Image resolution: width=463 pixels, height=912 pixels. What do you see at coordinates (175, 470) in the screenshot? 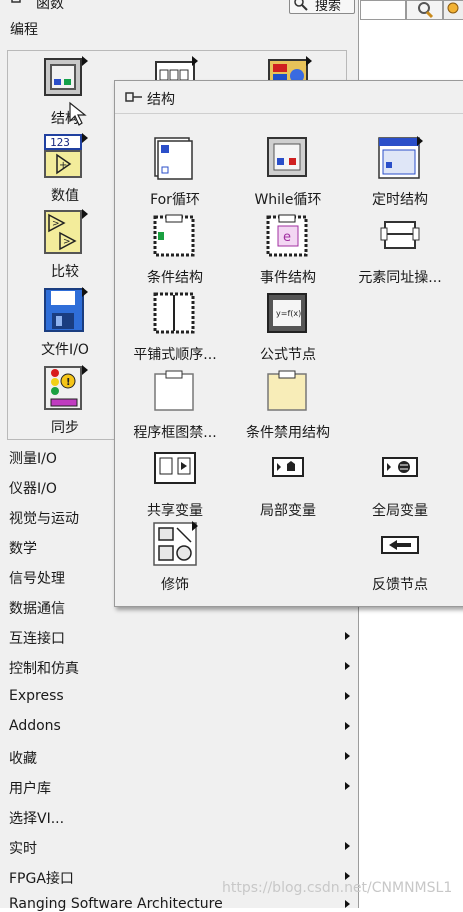
I see `shared-variable-icon` at bounding box center [175, 470].